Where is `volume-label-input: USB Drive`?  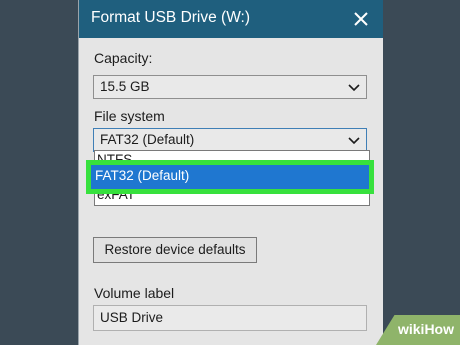
volume-label-input: USB Drive is located at coordinates (230, 318).